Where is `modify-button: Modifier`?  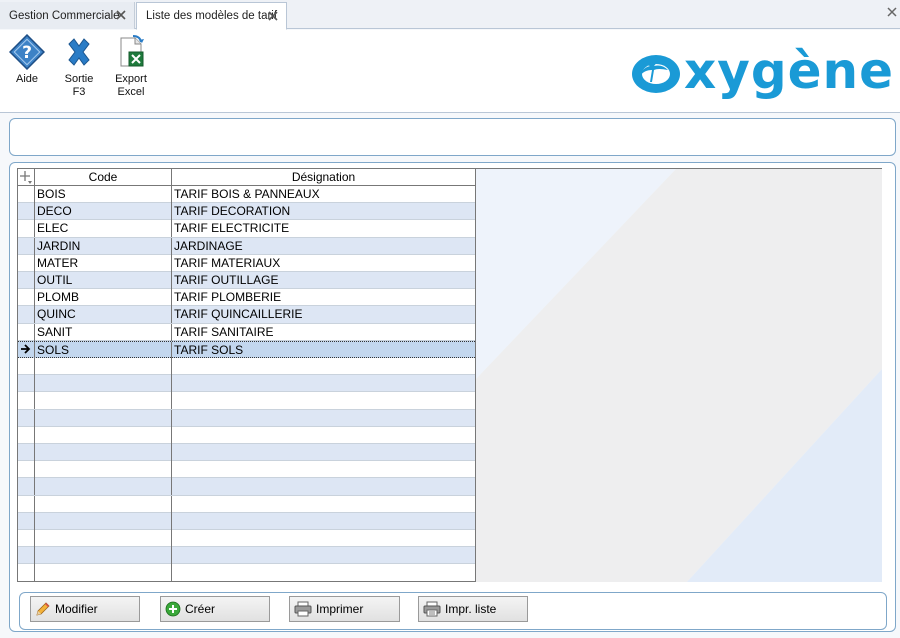
modify-button: Modifier is located at coordinates (85, 609).